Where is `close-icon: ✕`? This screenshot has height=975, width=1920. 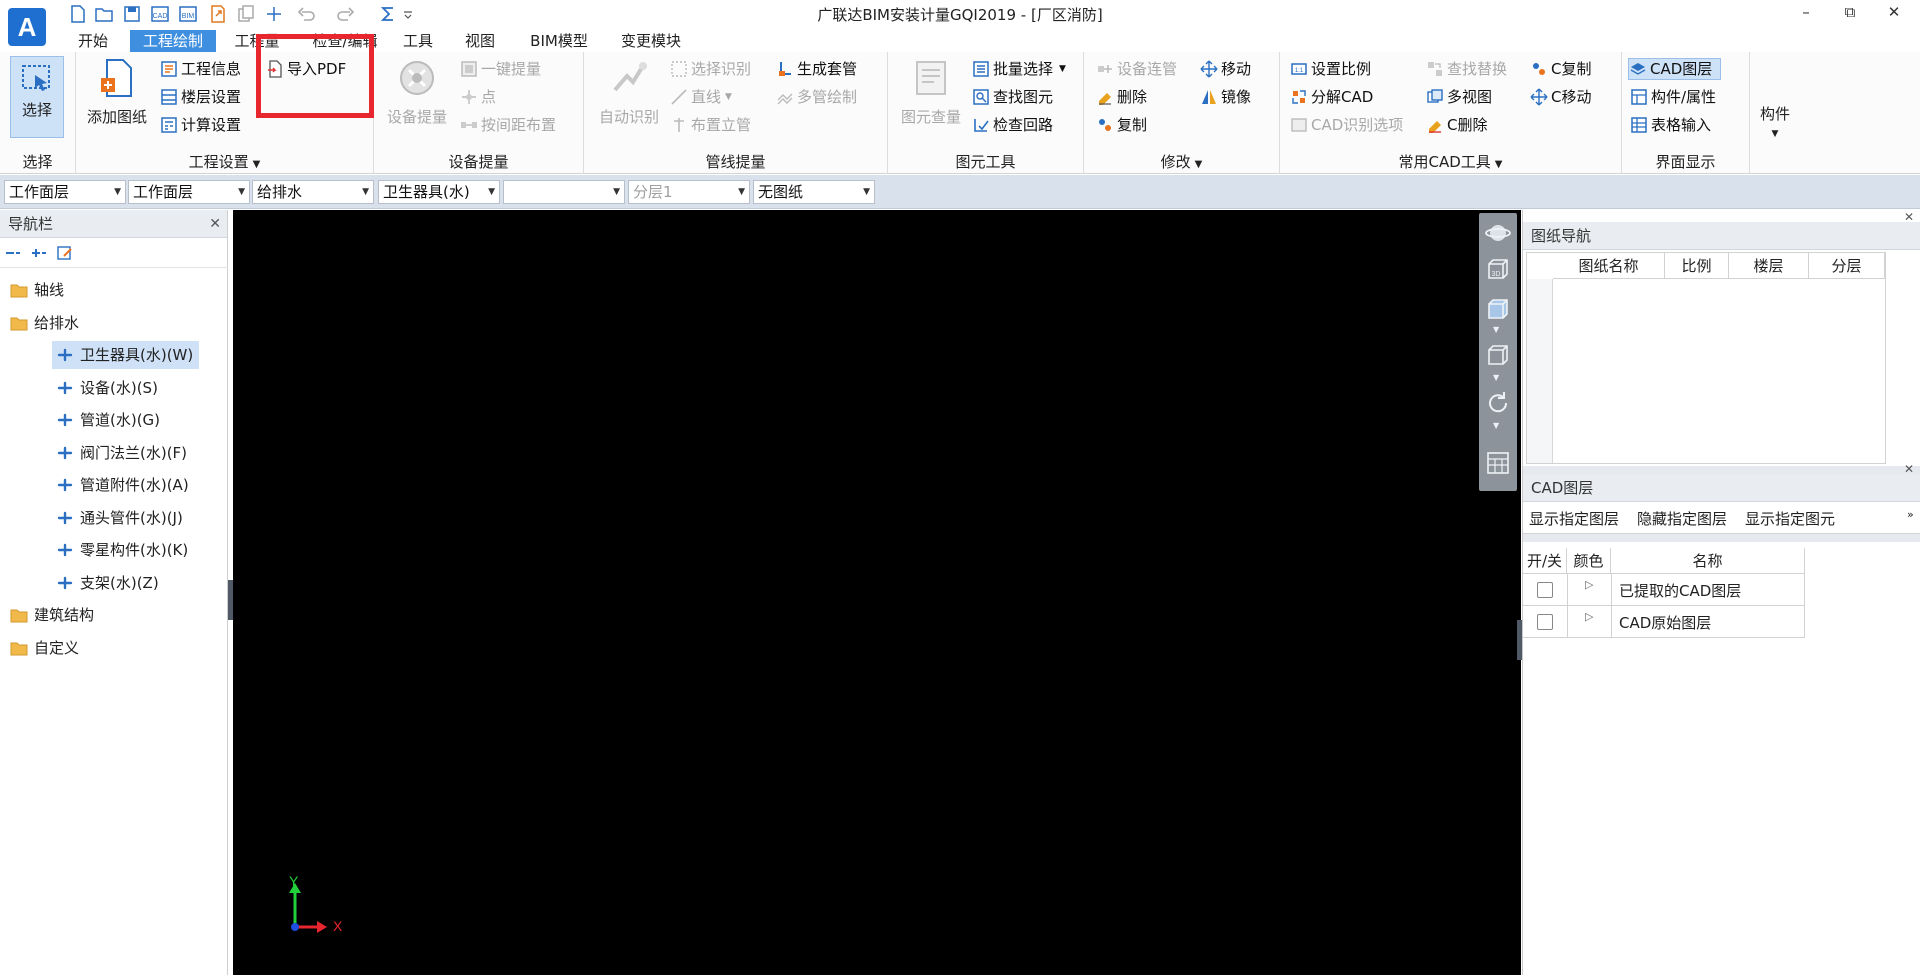 close-icon: ✕ is located at coordinates (215, 224).